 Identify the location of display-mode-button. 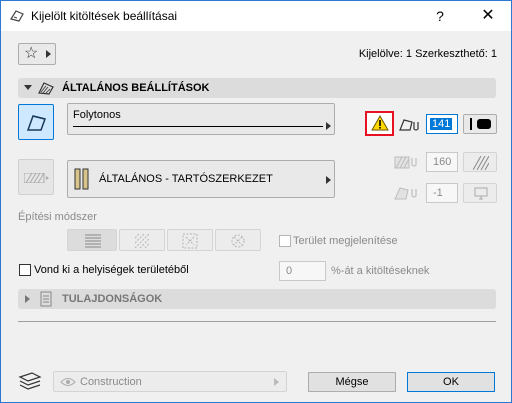
(480, 193).